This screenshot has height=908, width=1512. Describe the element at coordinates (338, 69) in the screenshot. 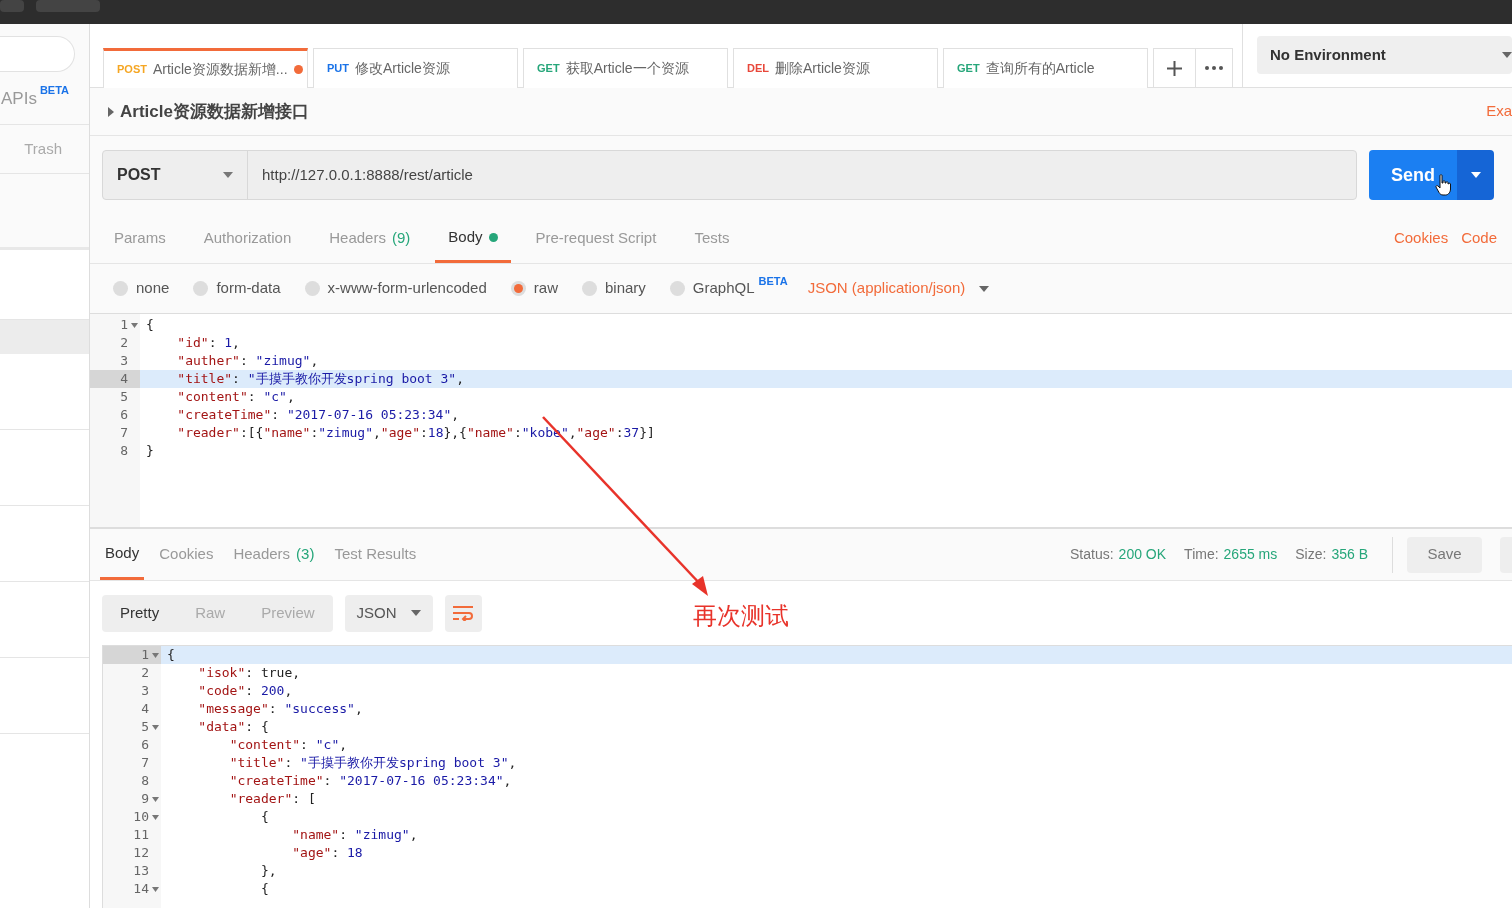

I see `method-label: PUT` at that location.